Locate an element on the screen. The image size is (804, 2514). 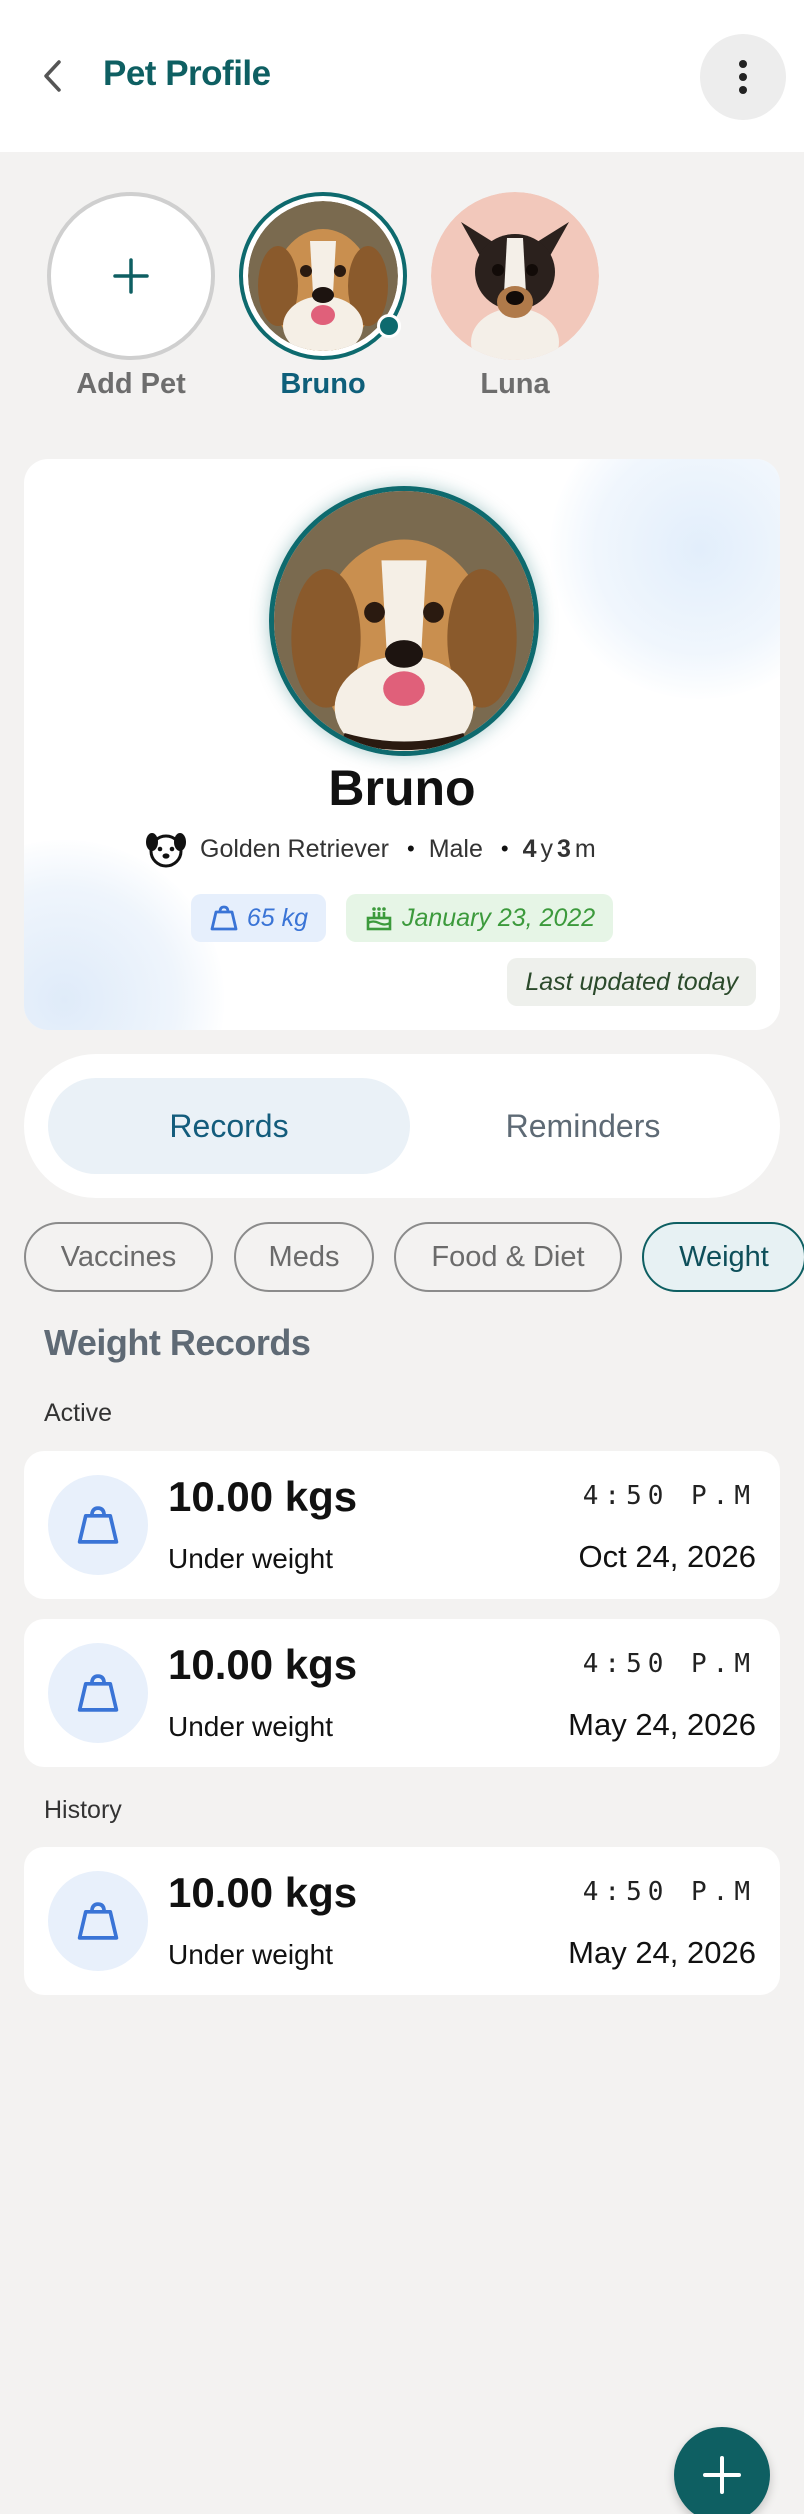
pet-name-bruno: Bruno is located at coordinates (323, 384).